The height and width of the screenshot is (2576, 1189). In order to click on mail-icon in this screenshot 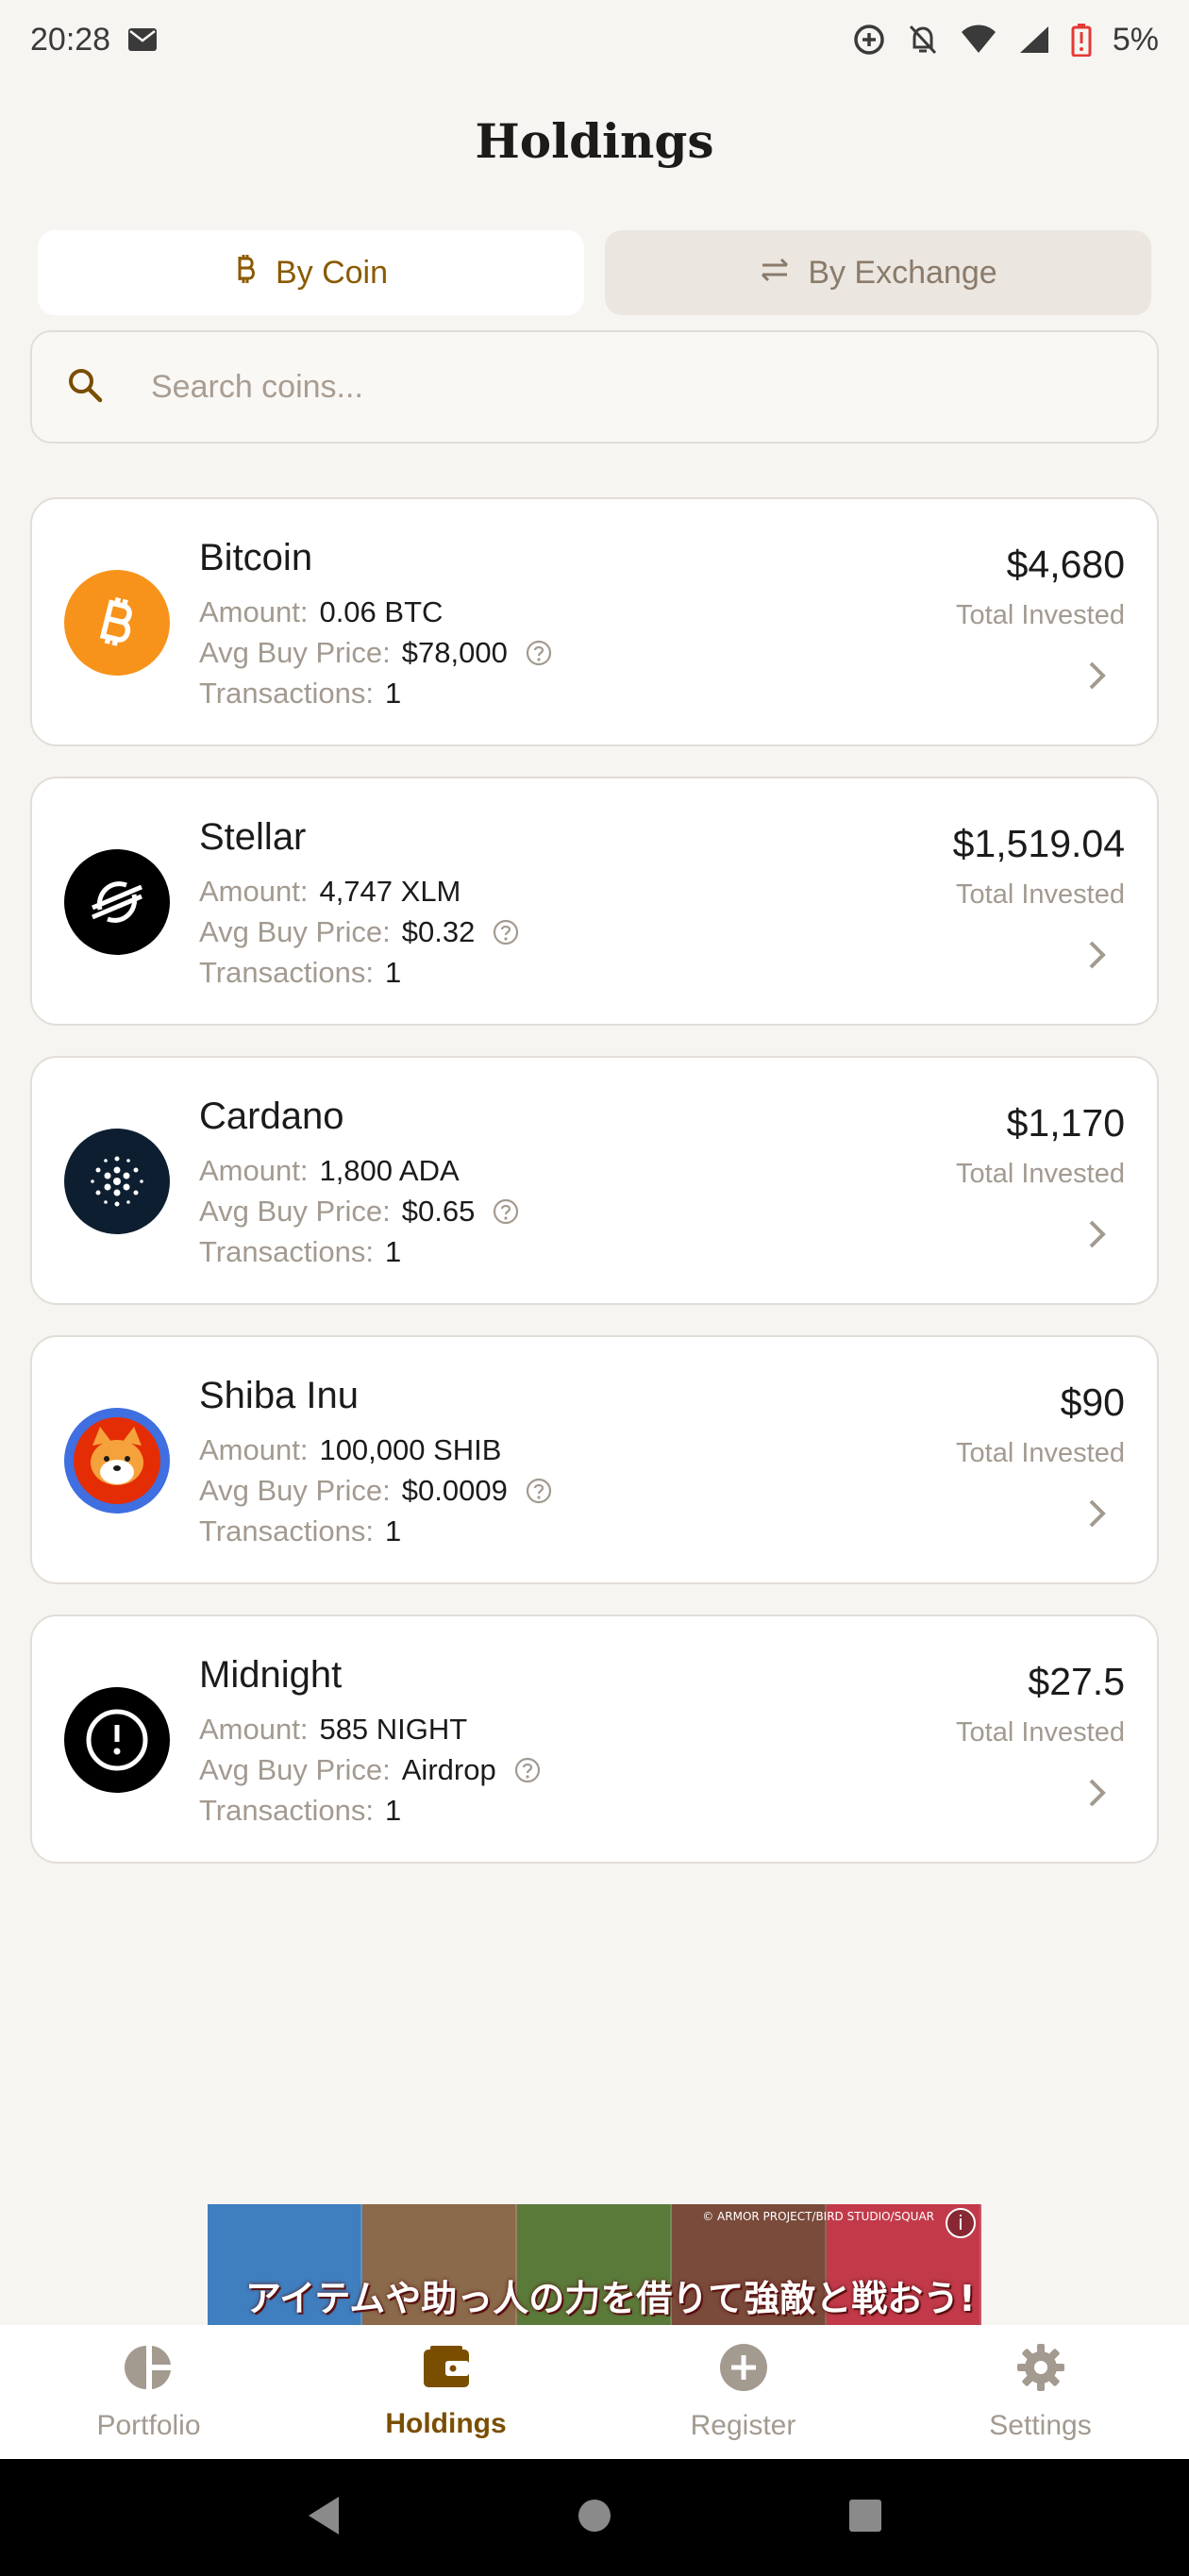, I will do `click(142, 39)`.